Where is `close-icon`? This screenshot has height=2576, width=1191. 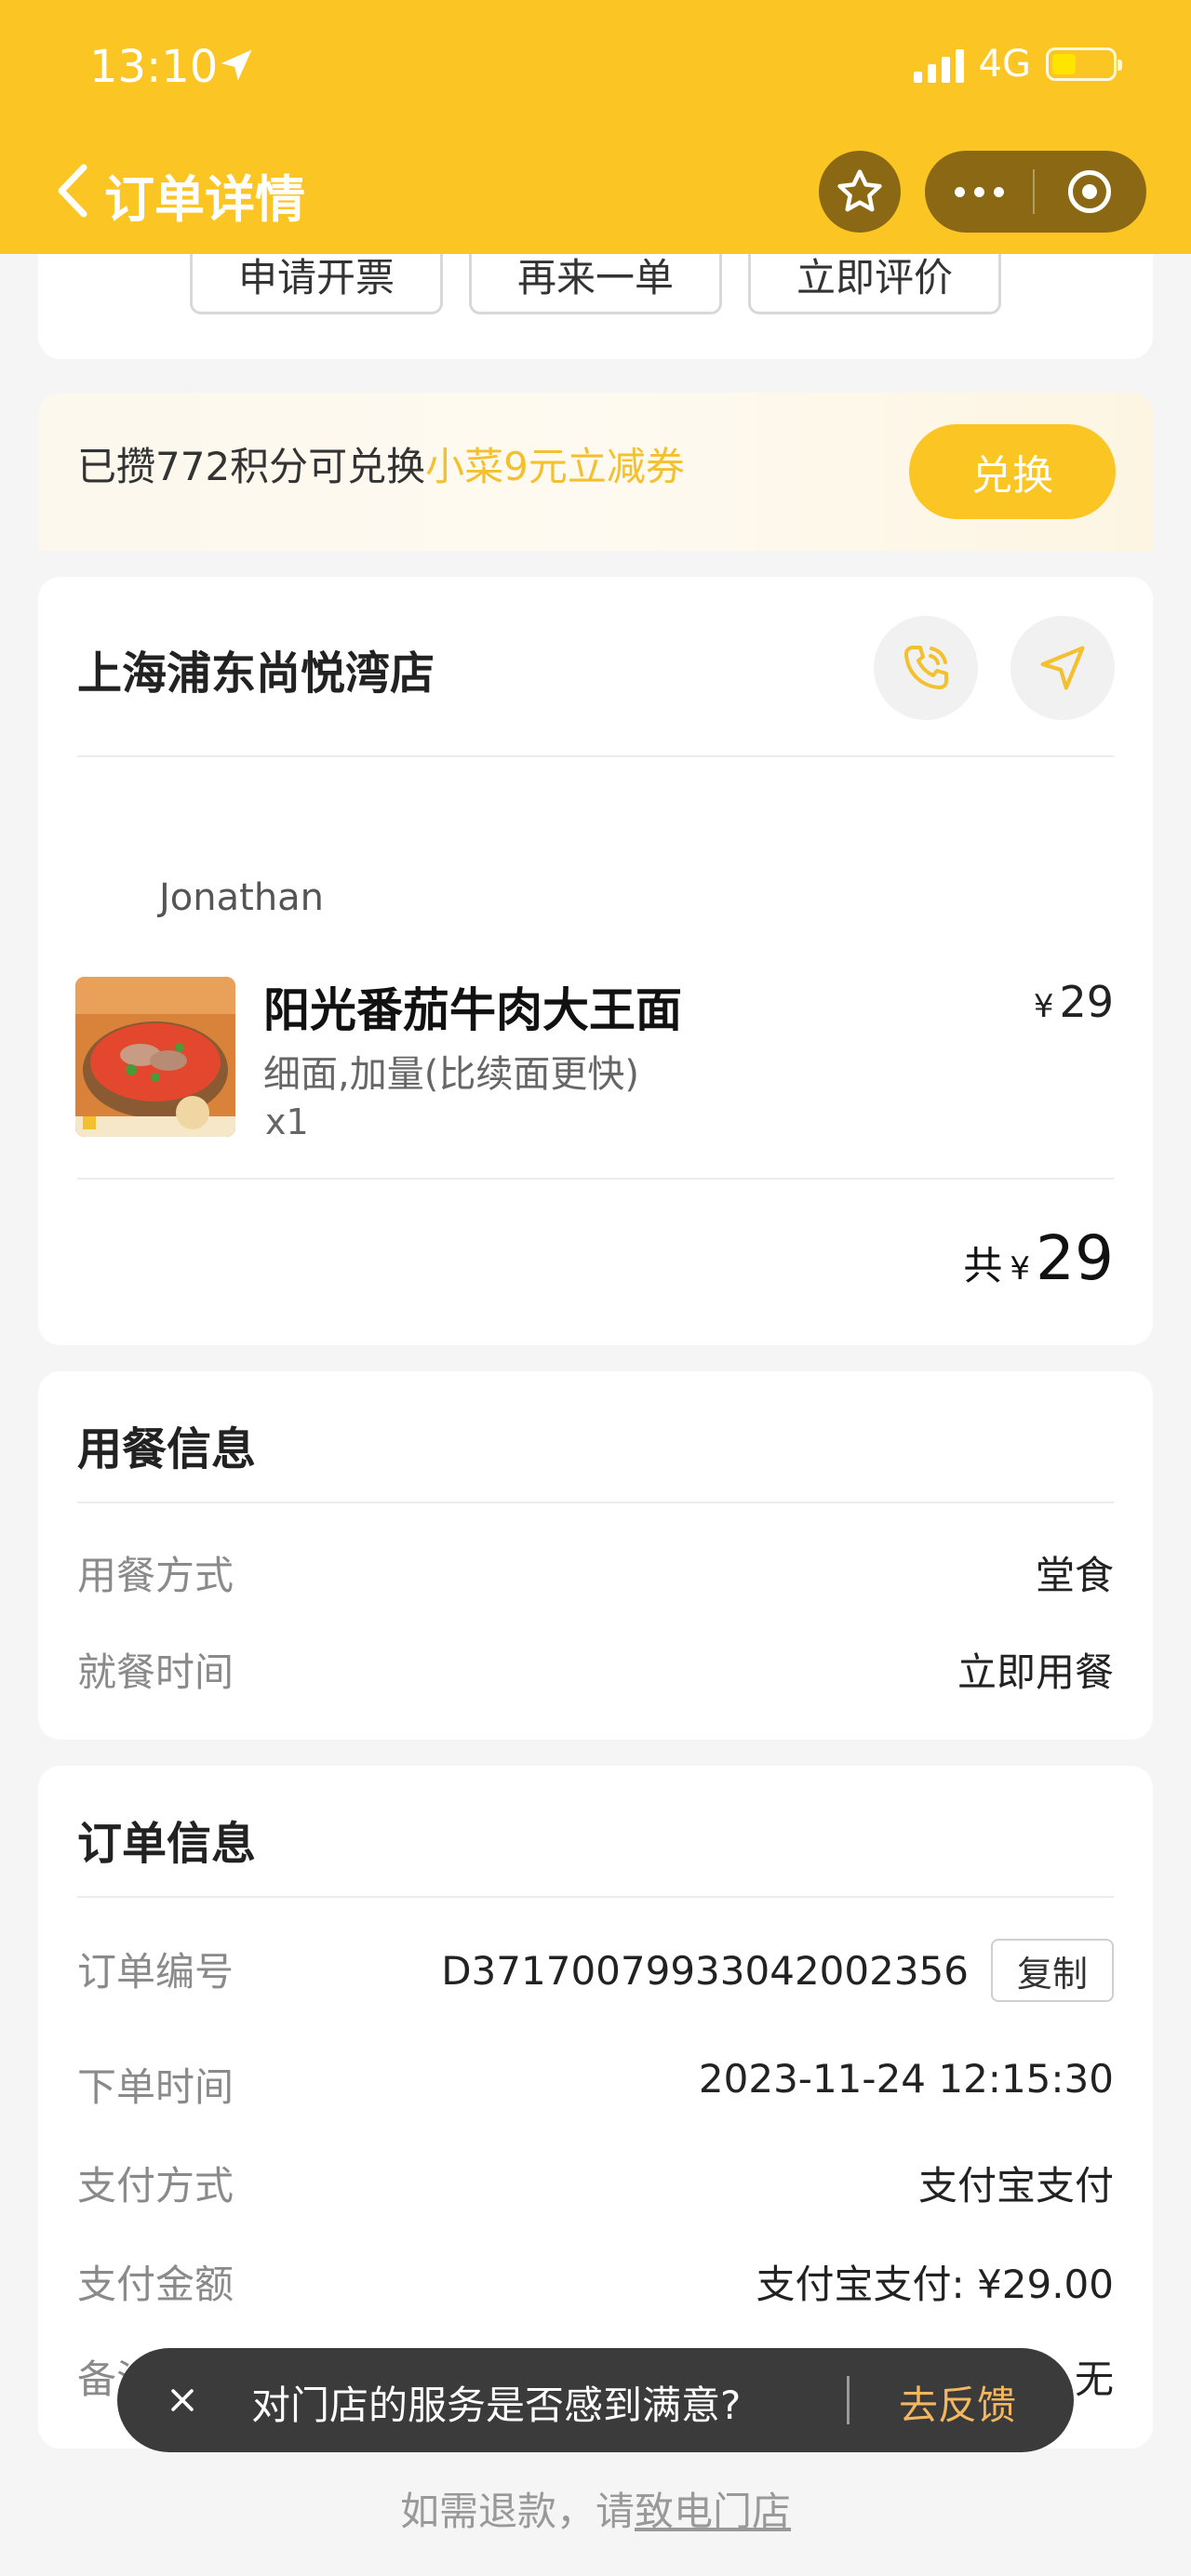 close-icon is located at coordinates (182, 2400).